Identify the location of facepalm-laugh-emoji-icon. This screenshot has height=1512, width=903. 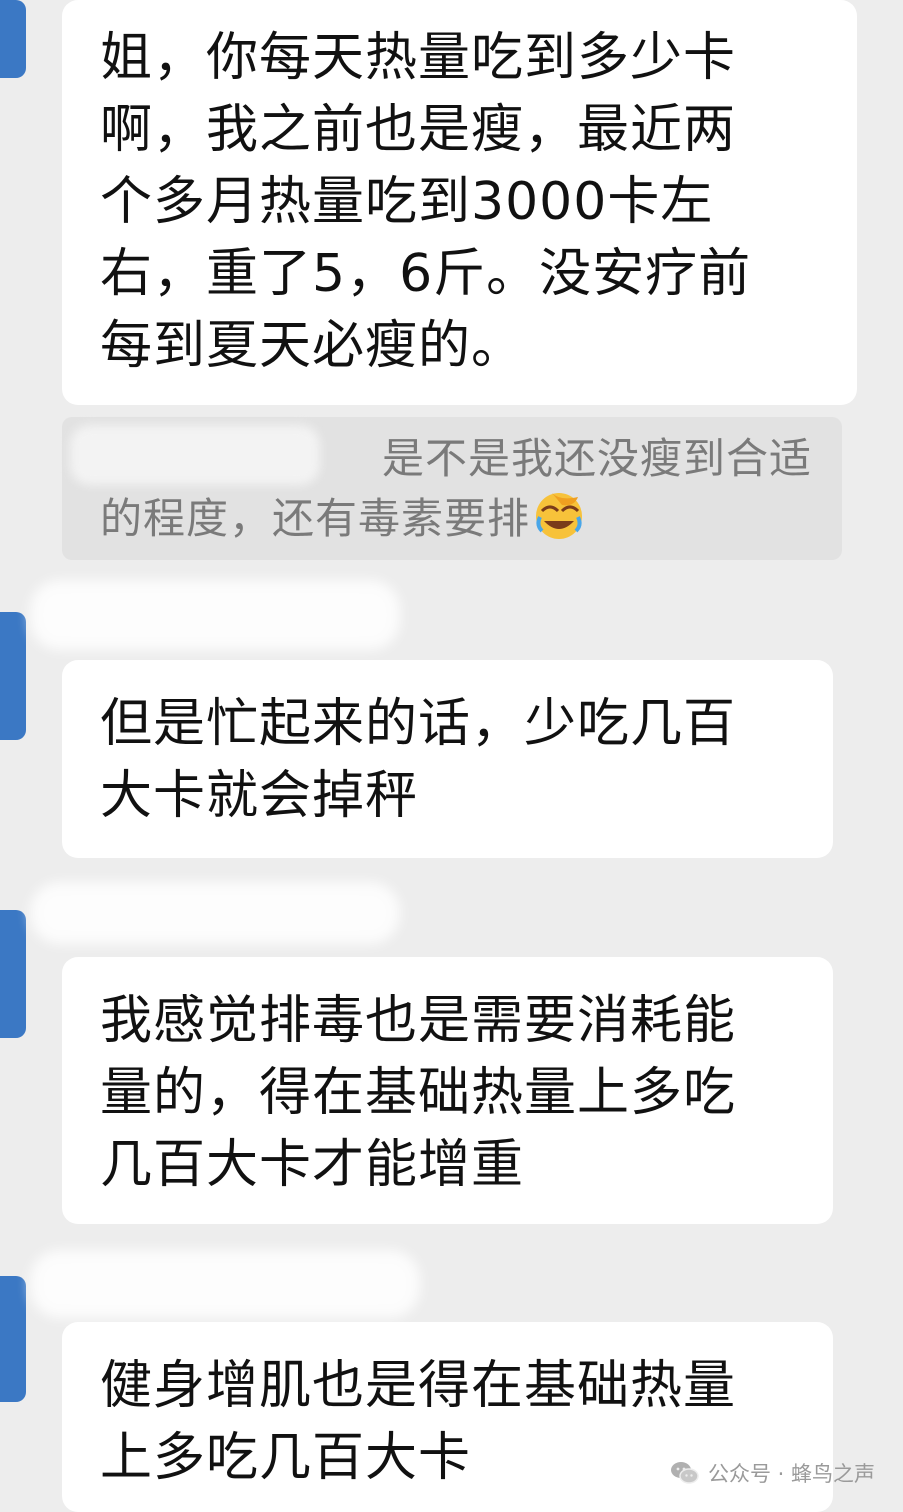
(559, 516).